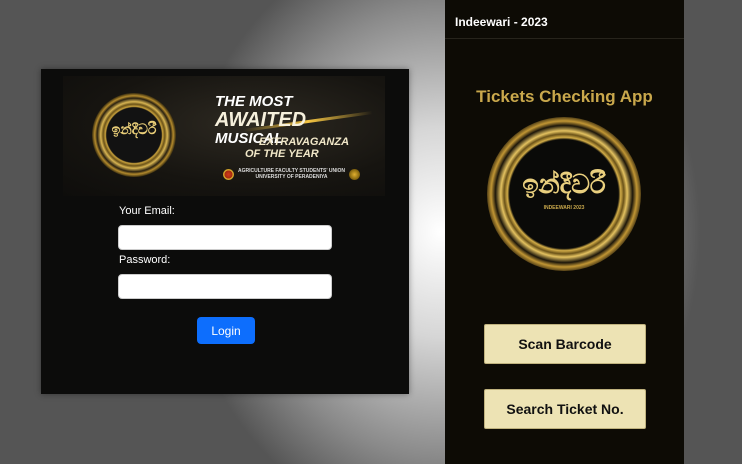 The width and height of the screenshot is (742, 464). Describe the element at coordinates (225, 237) in the screenshot. I see `email-field` at that location.